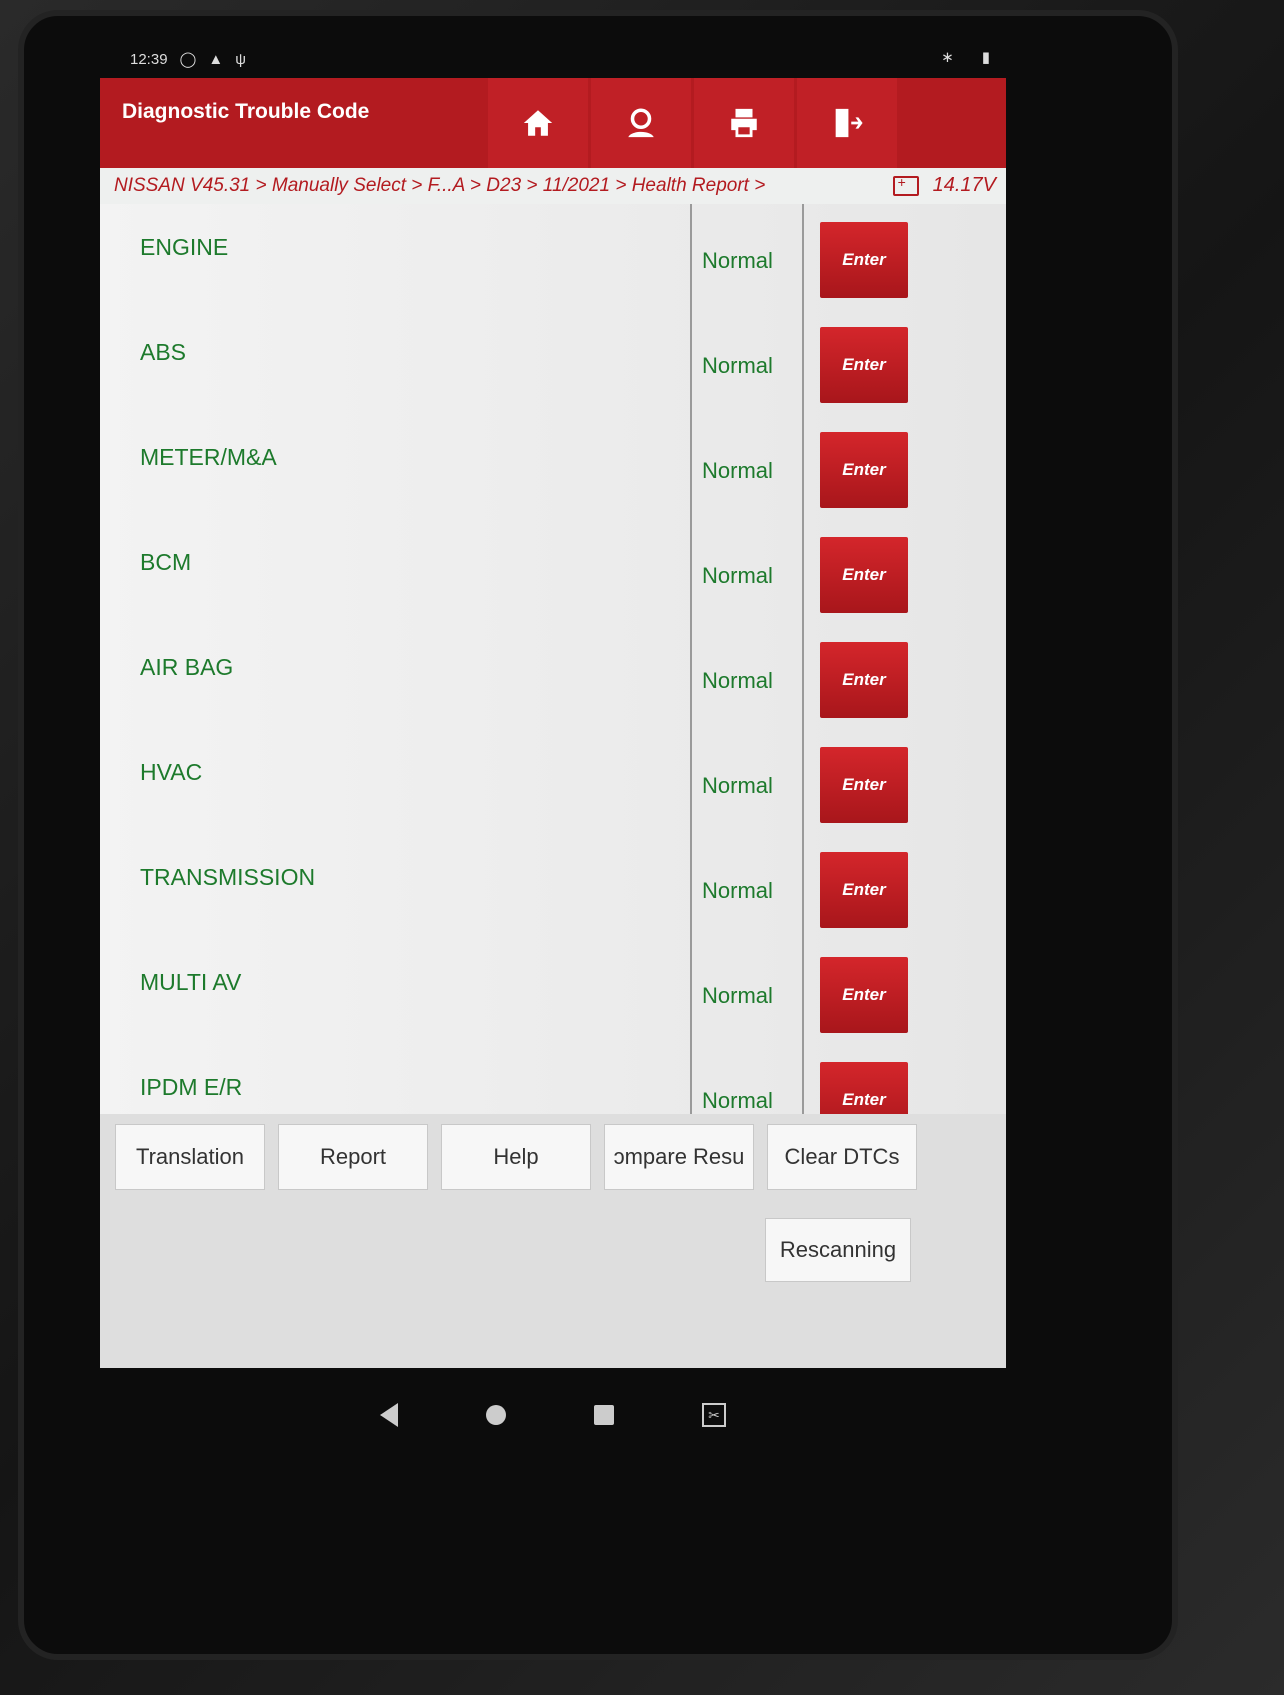  Describe the element at coordinates (240, 59) in the screenshot. I see `usb-icon: ψ` at that location.